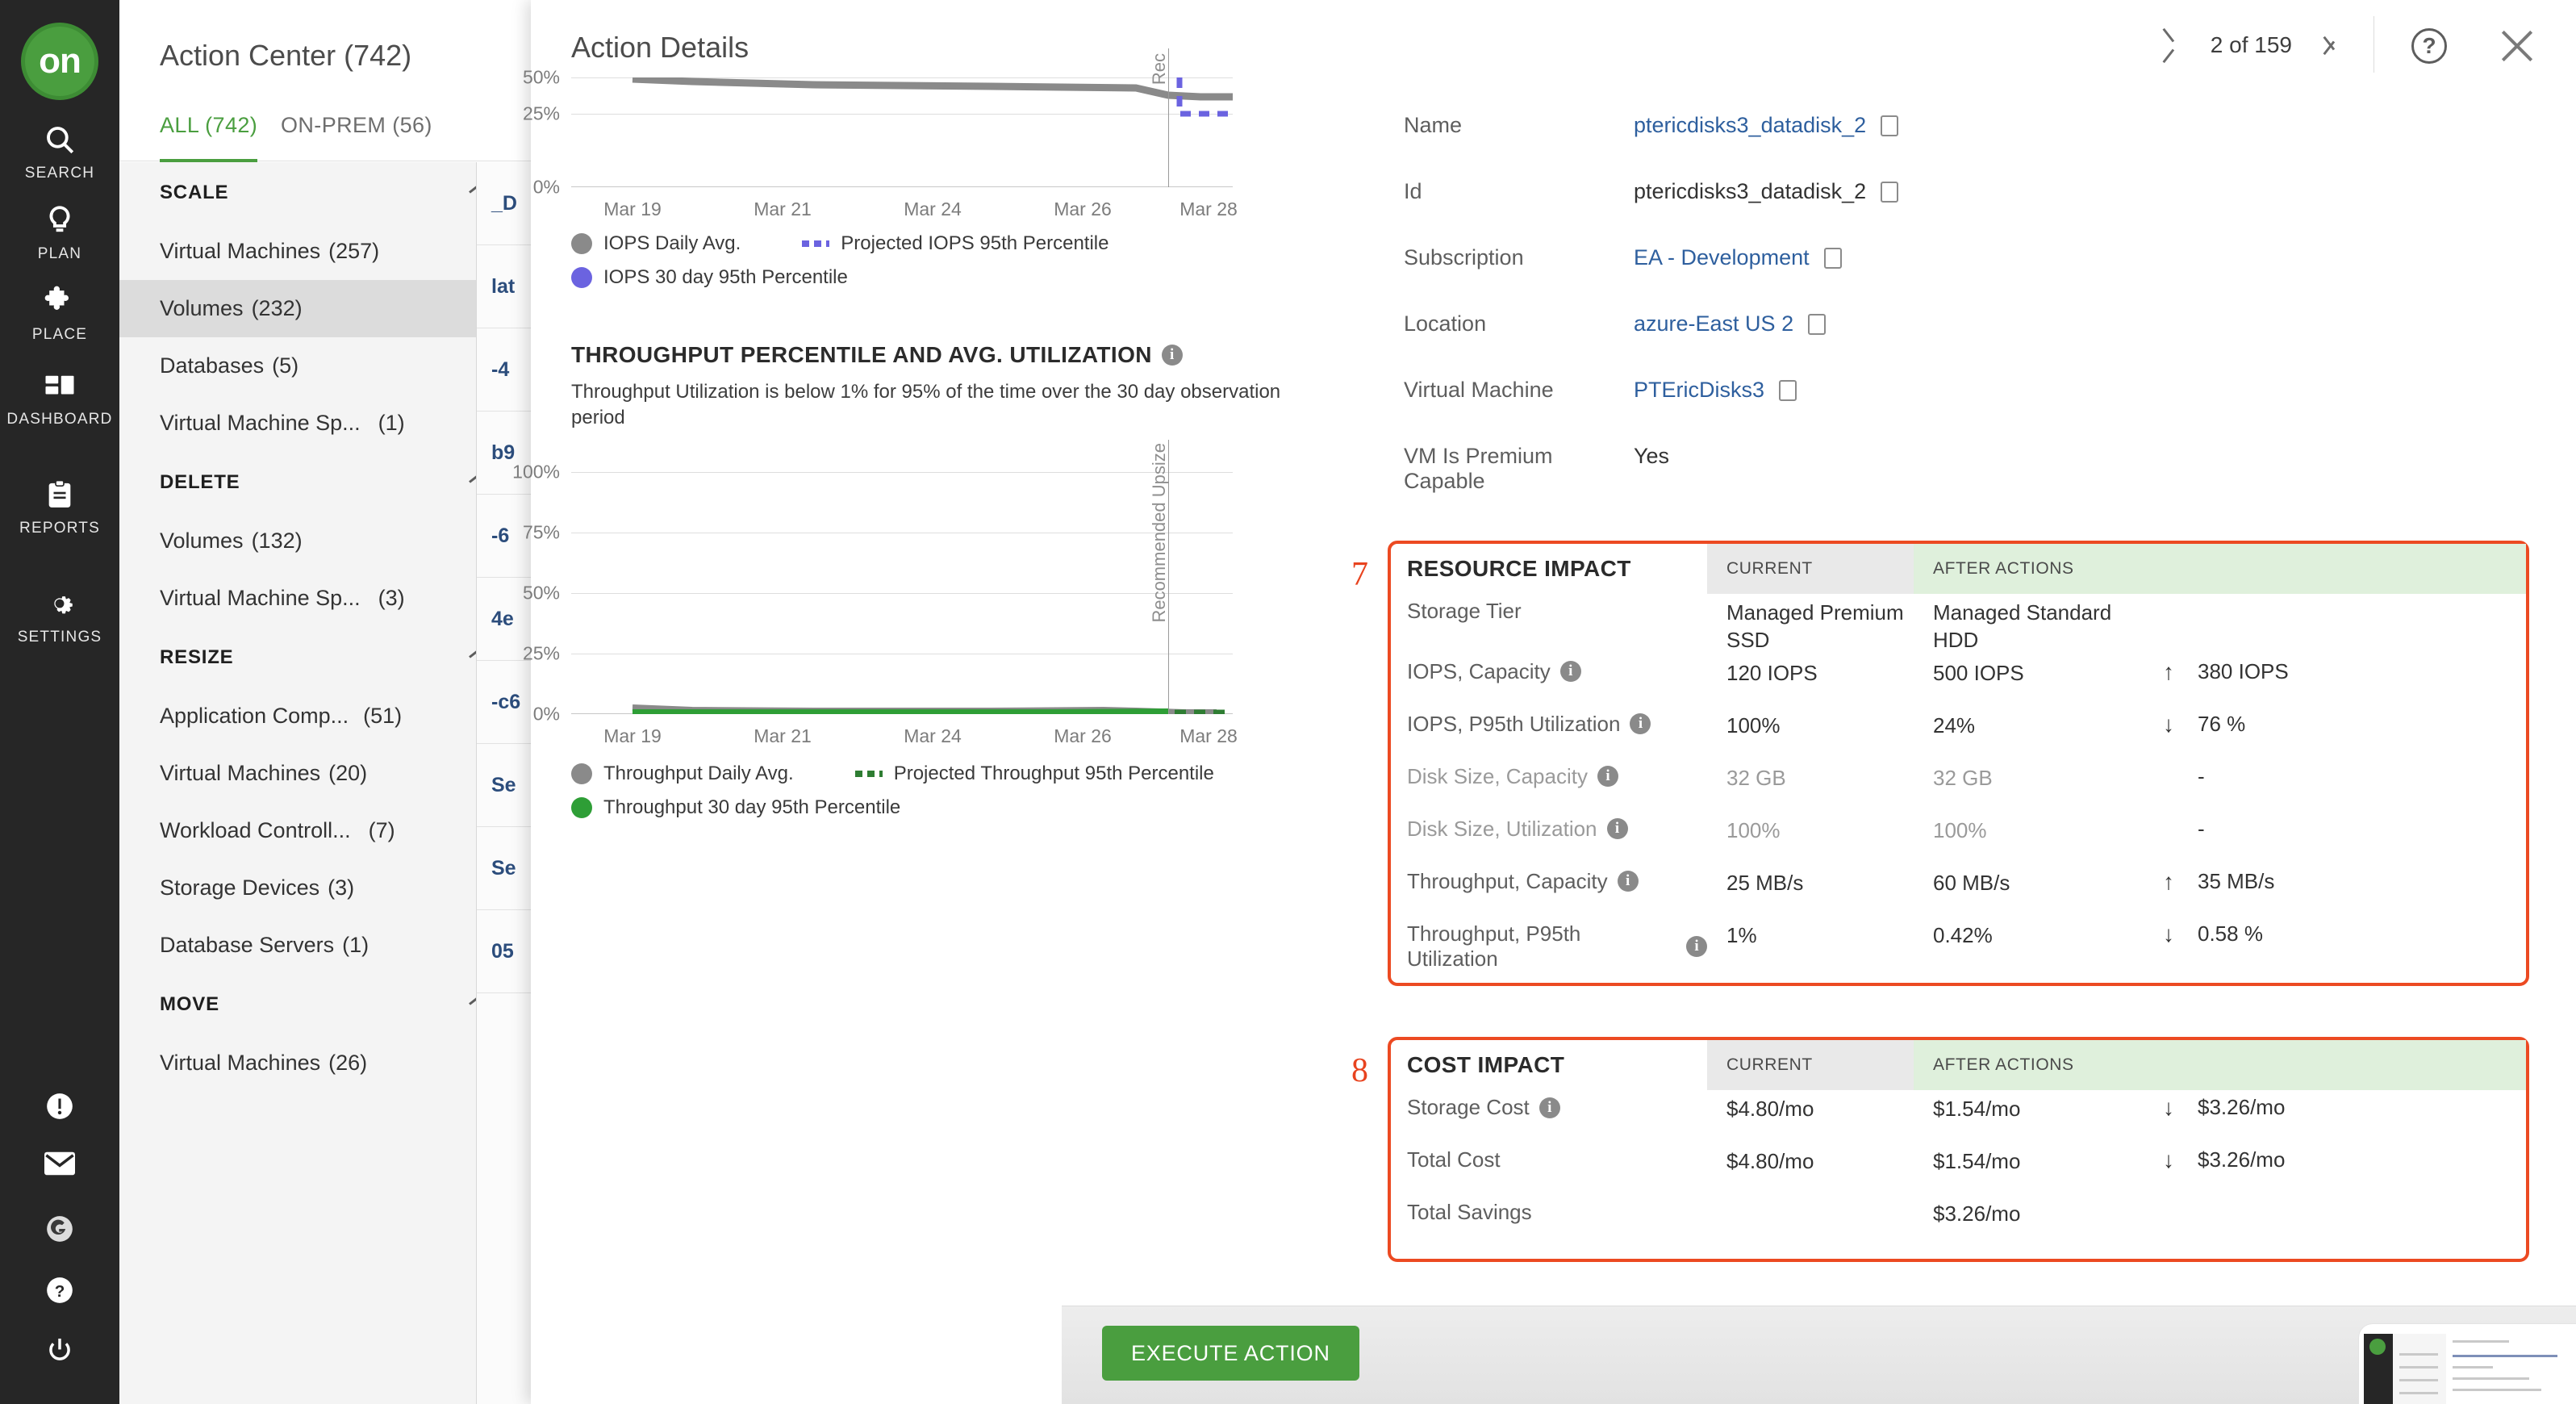 The width and height of the screenshot is (2576, 1404). What do you see at coordinates (59, 1292) in the screenshot?
I see `rail-help-button: ?` at bounding box center [59, 1292].